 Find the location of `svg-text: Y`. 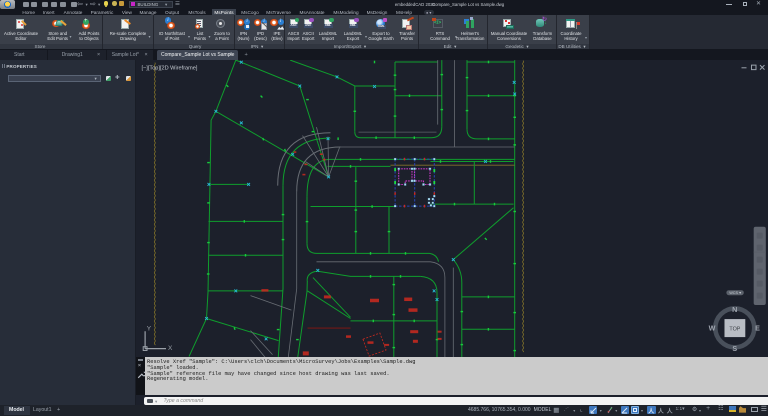

svg-text: Y is located at coordinates (148, 329).